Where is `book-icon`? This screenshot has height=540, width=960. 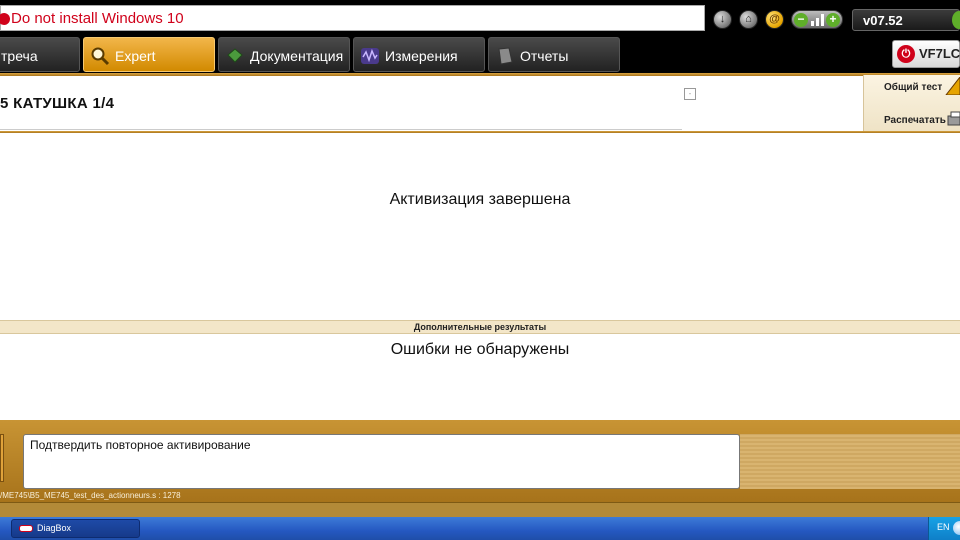 book-icon is located at coordinates (235, 55).